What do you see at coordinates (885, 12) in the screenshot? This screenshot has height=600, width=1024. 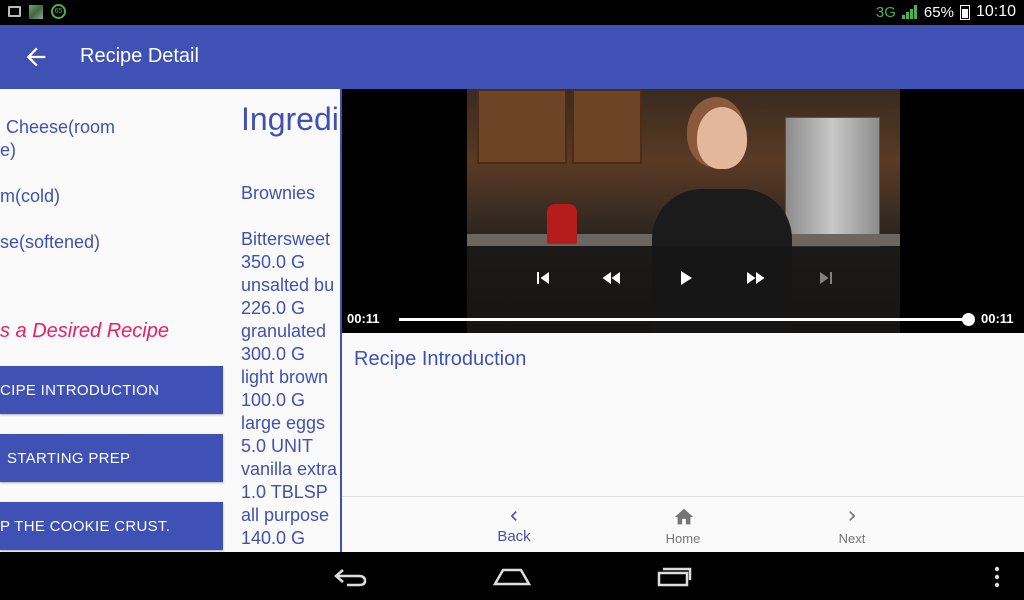 I see `network-type: 3G` at bounding box center [885, 12].